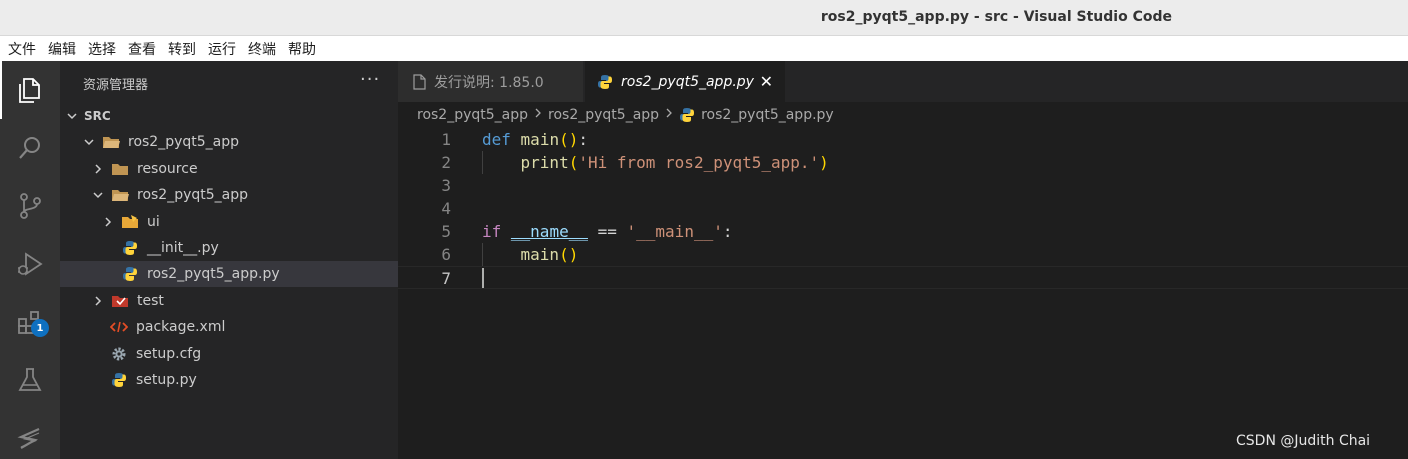  Describe the element at coordinates (222, 49) in the screenshot. I see `menu-run: 运行` at that location.